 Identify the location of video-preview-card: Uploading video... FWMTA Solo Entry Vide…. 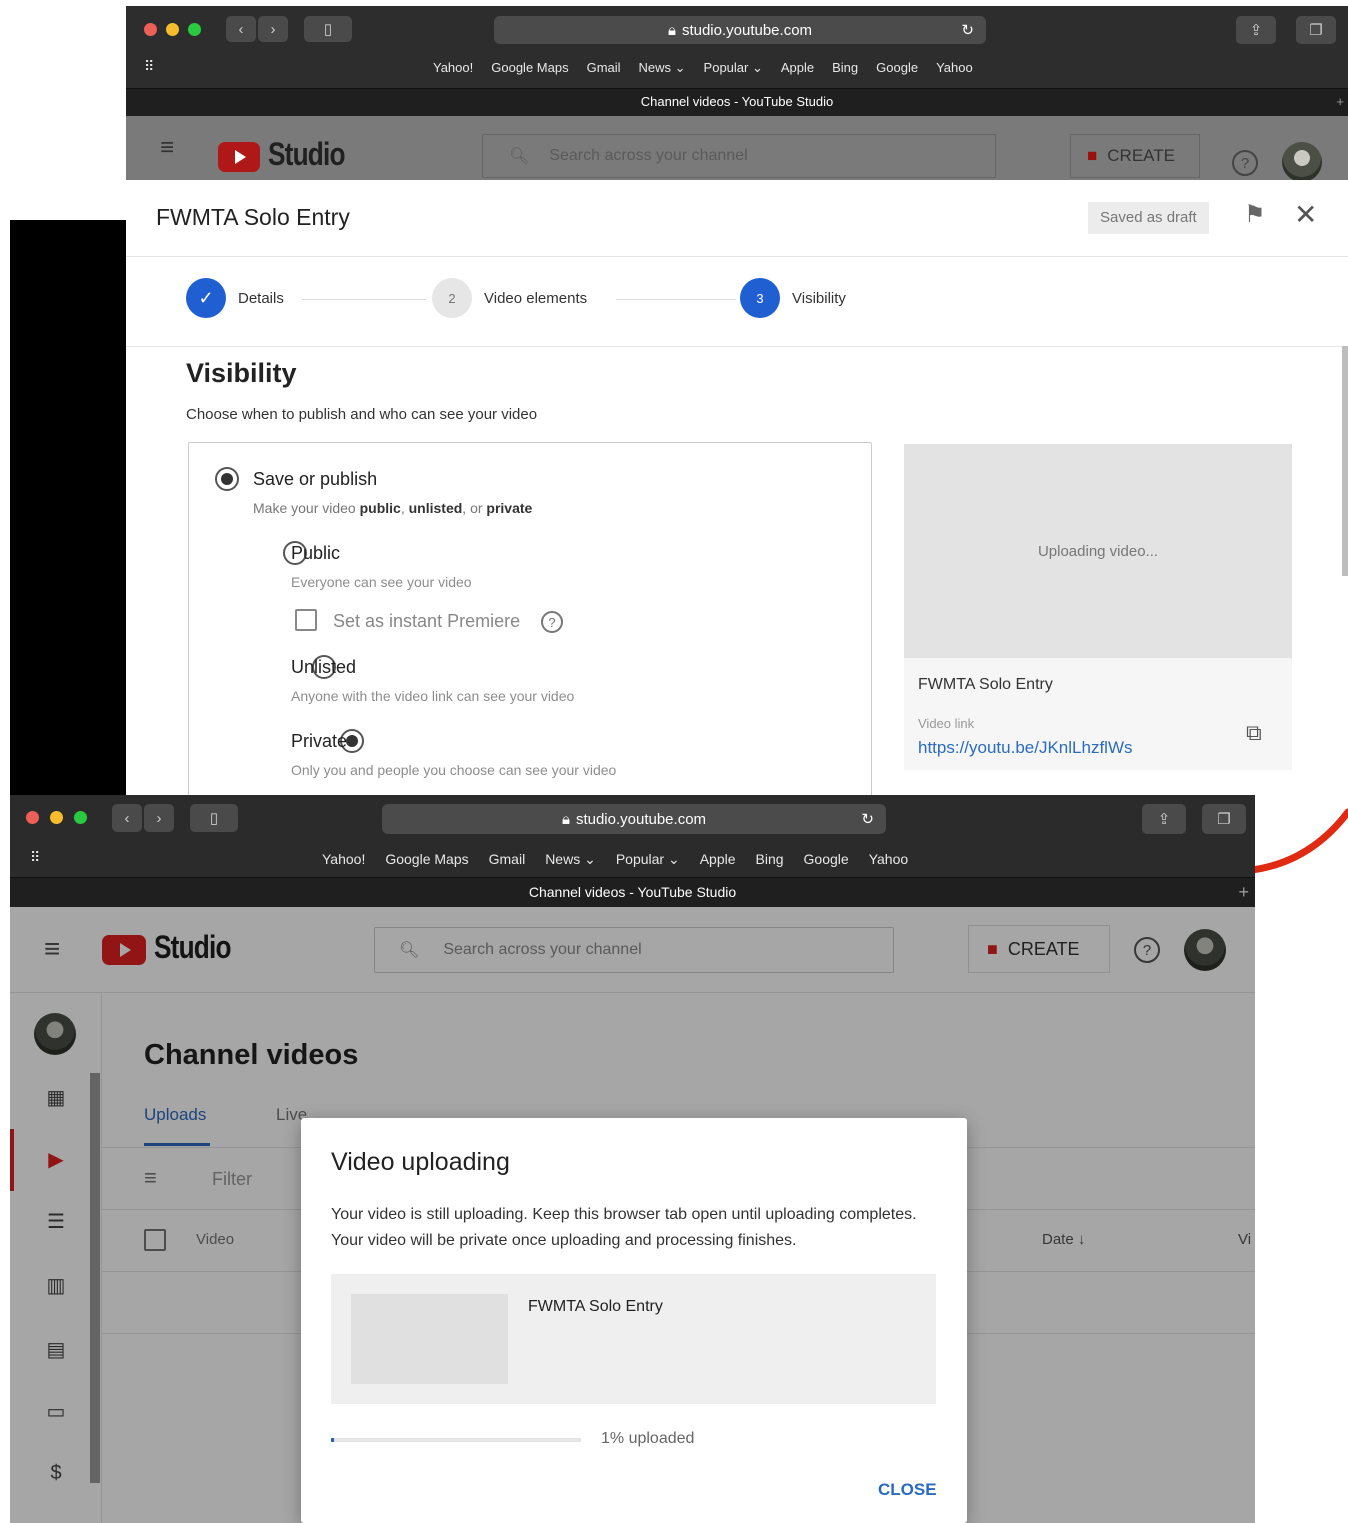
(1098, 607).